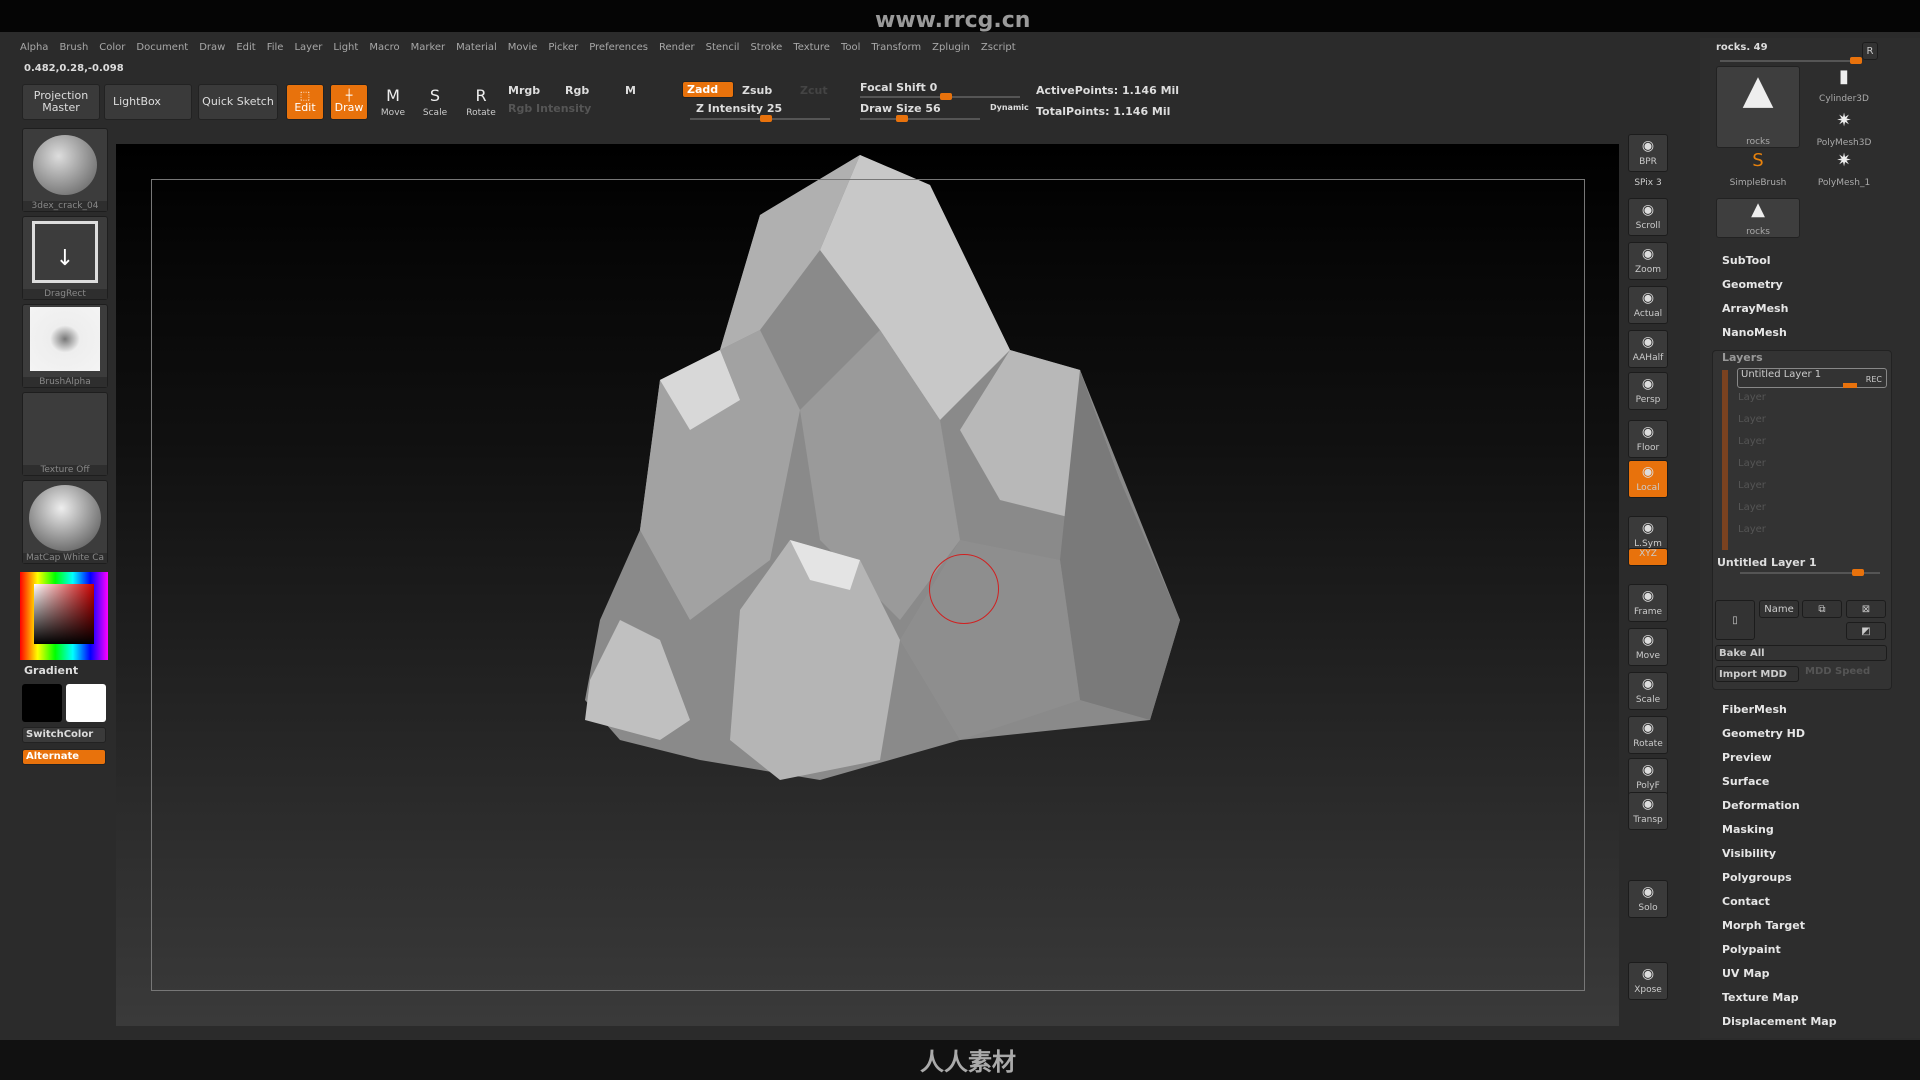 Image resolution: width=1920 pixels, height=1080 pixels. I want to click on new-layer-button: ⧉, so click(1822, 609).